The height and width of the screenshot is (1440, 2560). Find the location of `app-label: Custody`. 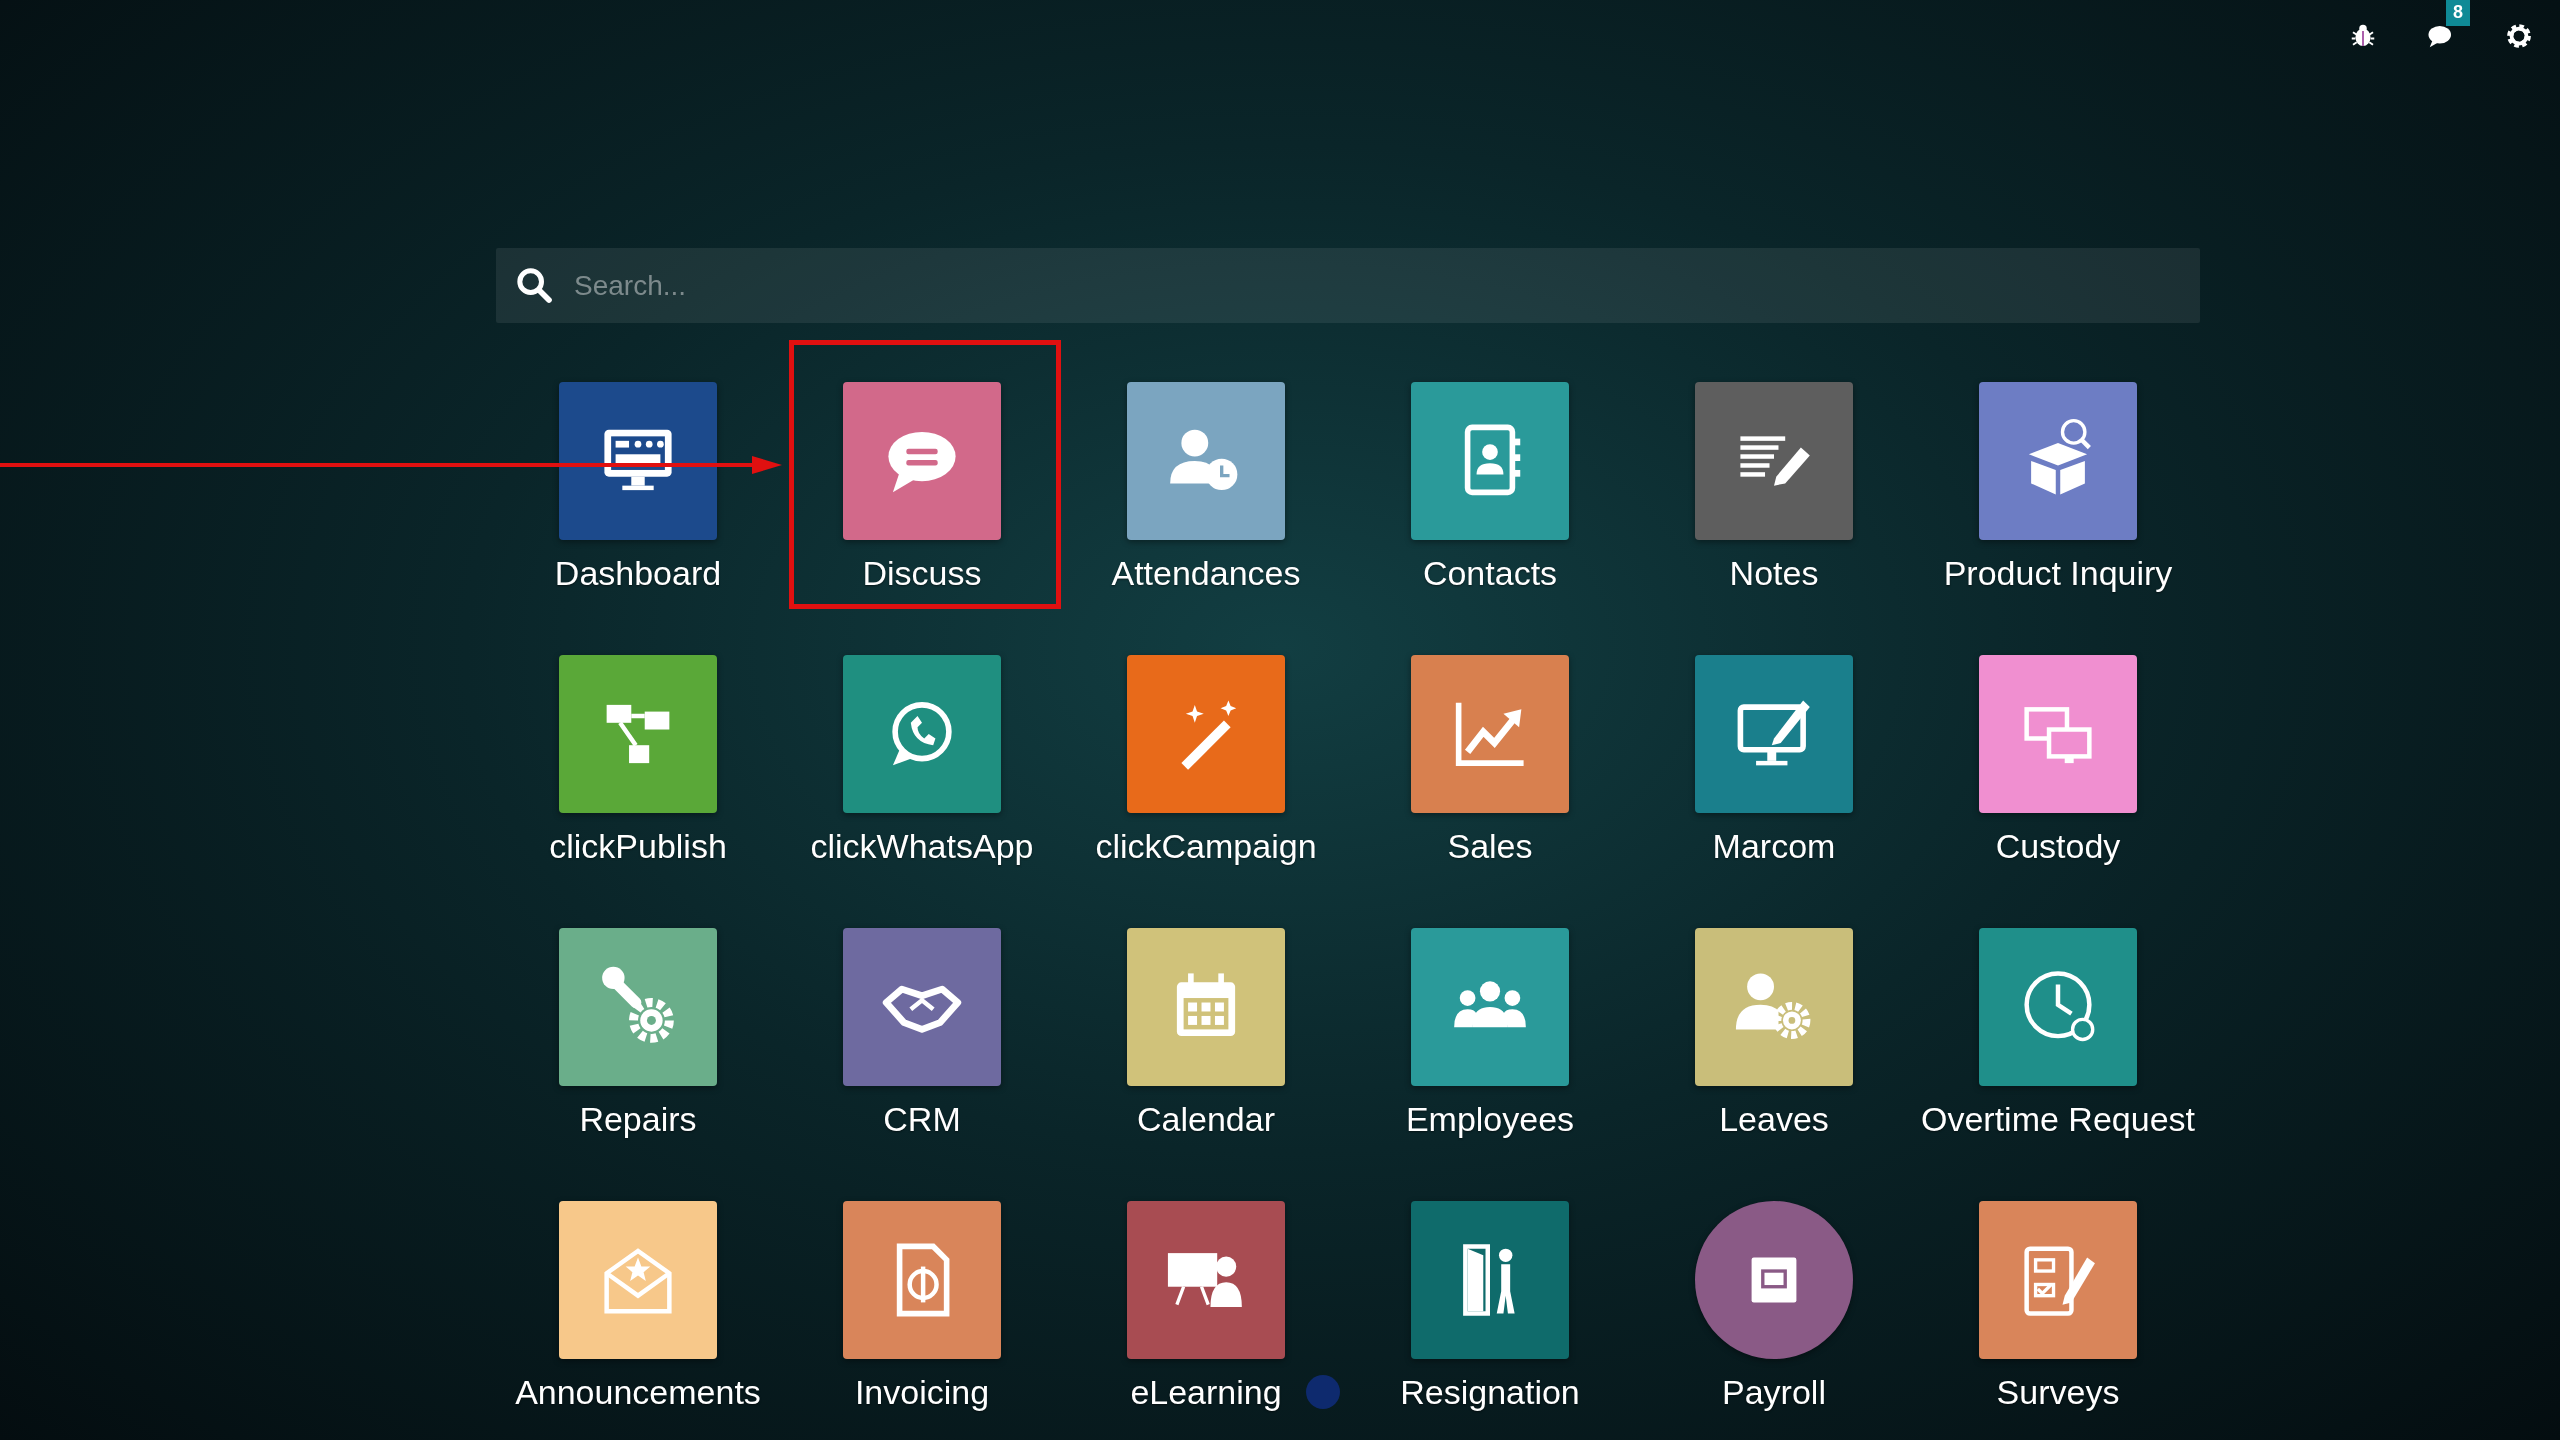

app-label: Custody is located at coordinates (2058, 846).